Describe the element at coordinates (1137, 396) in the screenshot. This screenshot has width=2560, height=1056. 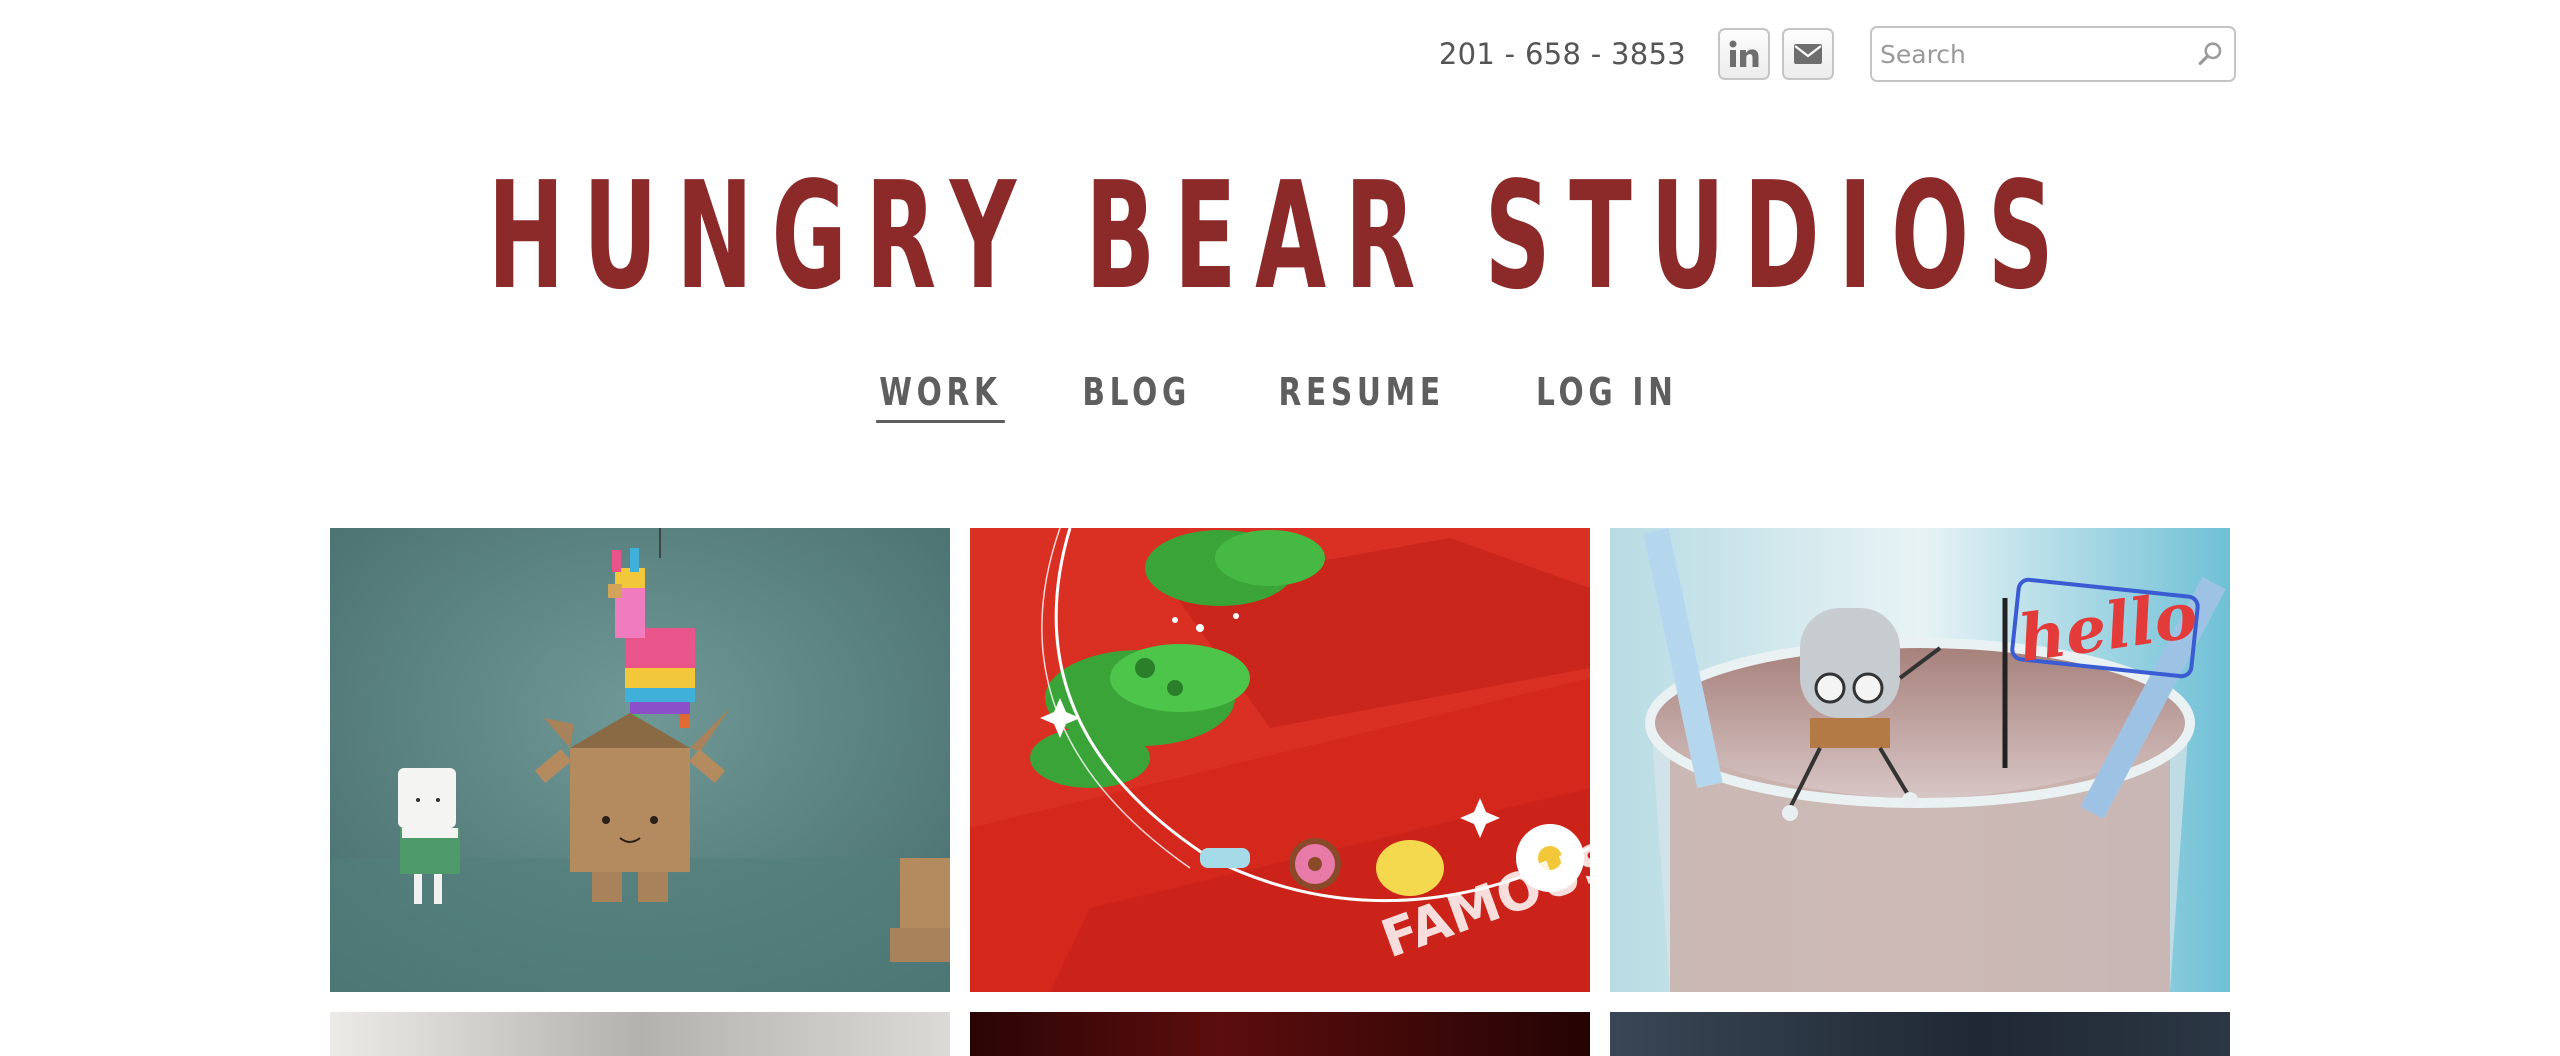
I see `nav-item-blog: BLOG` at that location.